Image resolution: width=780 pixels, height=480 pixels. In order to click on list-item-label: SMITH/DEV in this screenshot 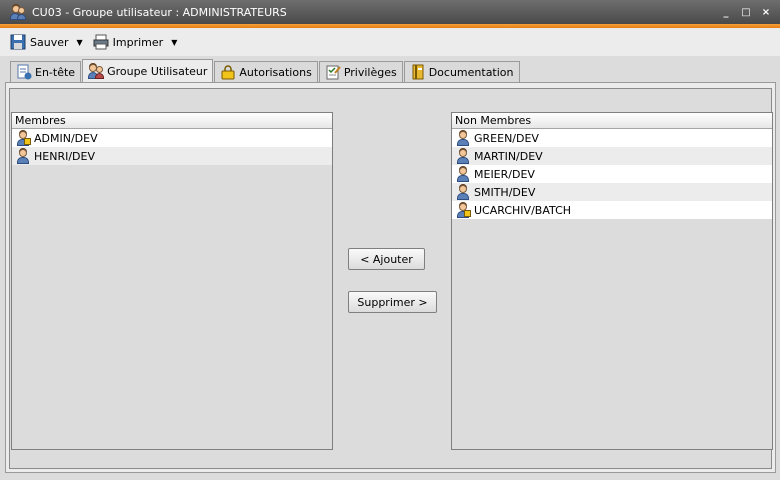, I will do `click(505, 192)`.